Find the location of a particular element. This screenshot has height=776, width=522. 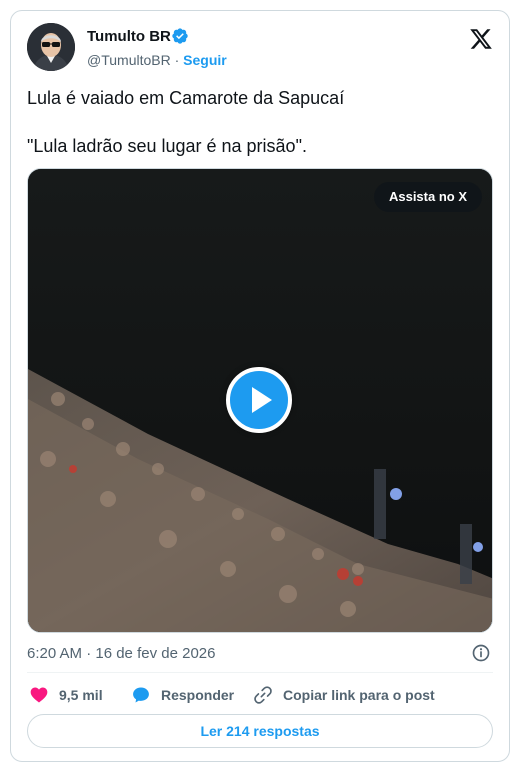

heart-icon is located at coordinates (39, 695).